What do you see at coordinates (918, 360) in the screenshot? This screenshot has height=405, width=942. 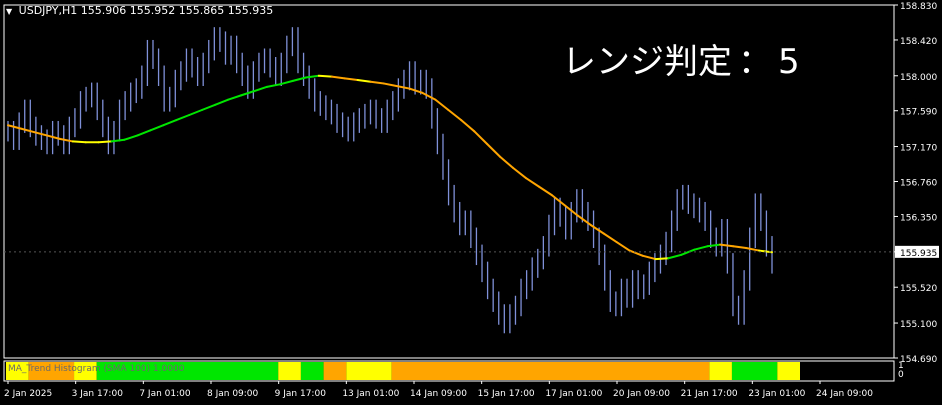 I see `y-tick-label: 154.690` at bounding box center [918, 360].